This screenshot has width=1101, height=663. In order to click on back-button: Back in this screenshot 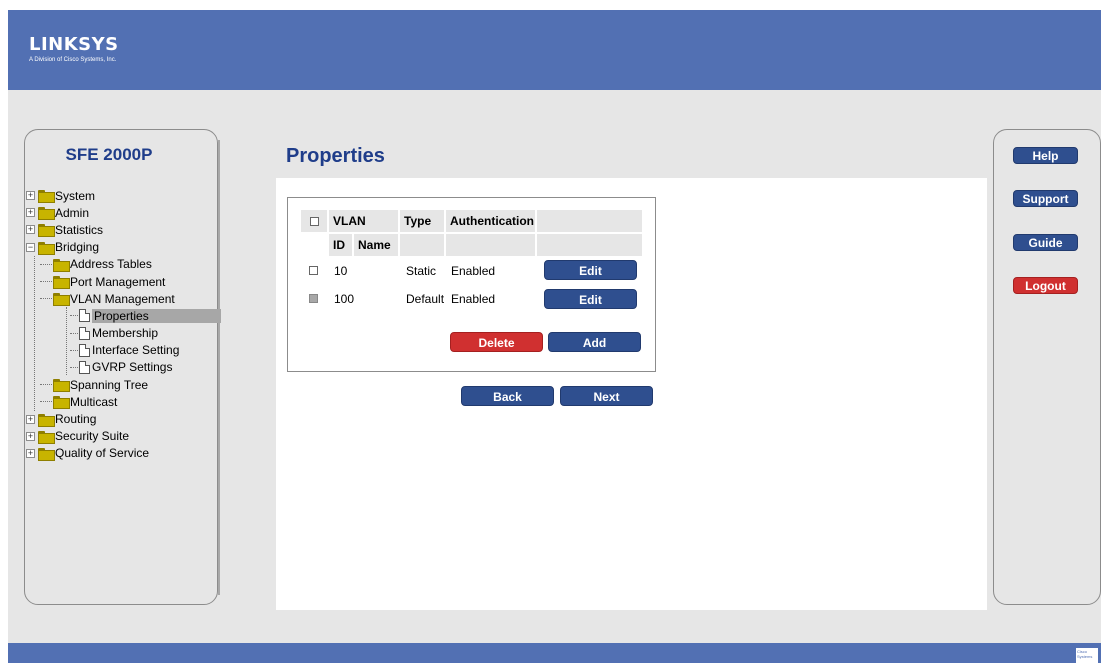, I will do `click(507, 396)`.